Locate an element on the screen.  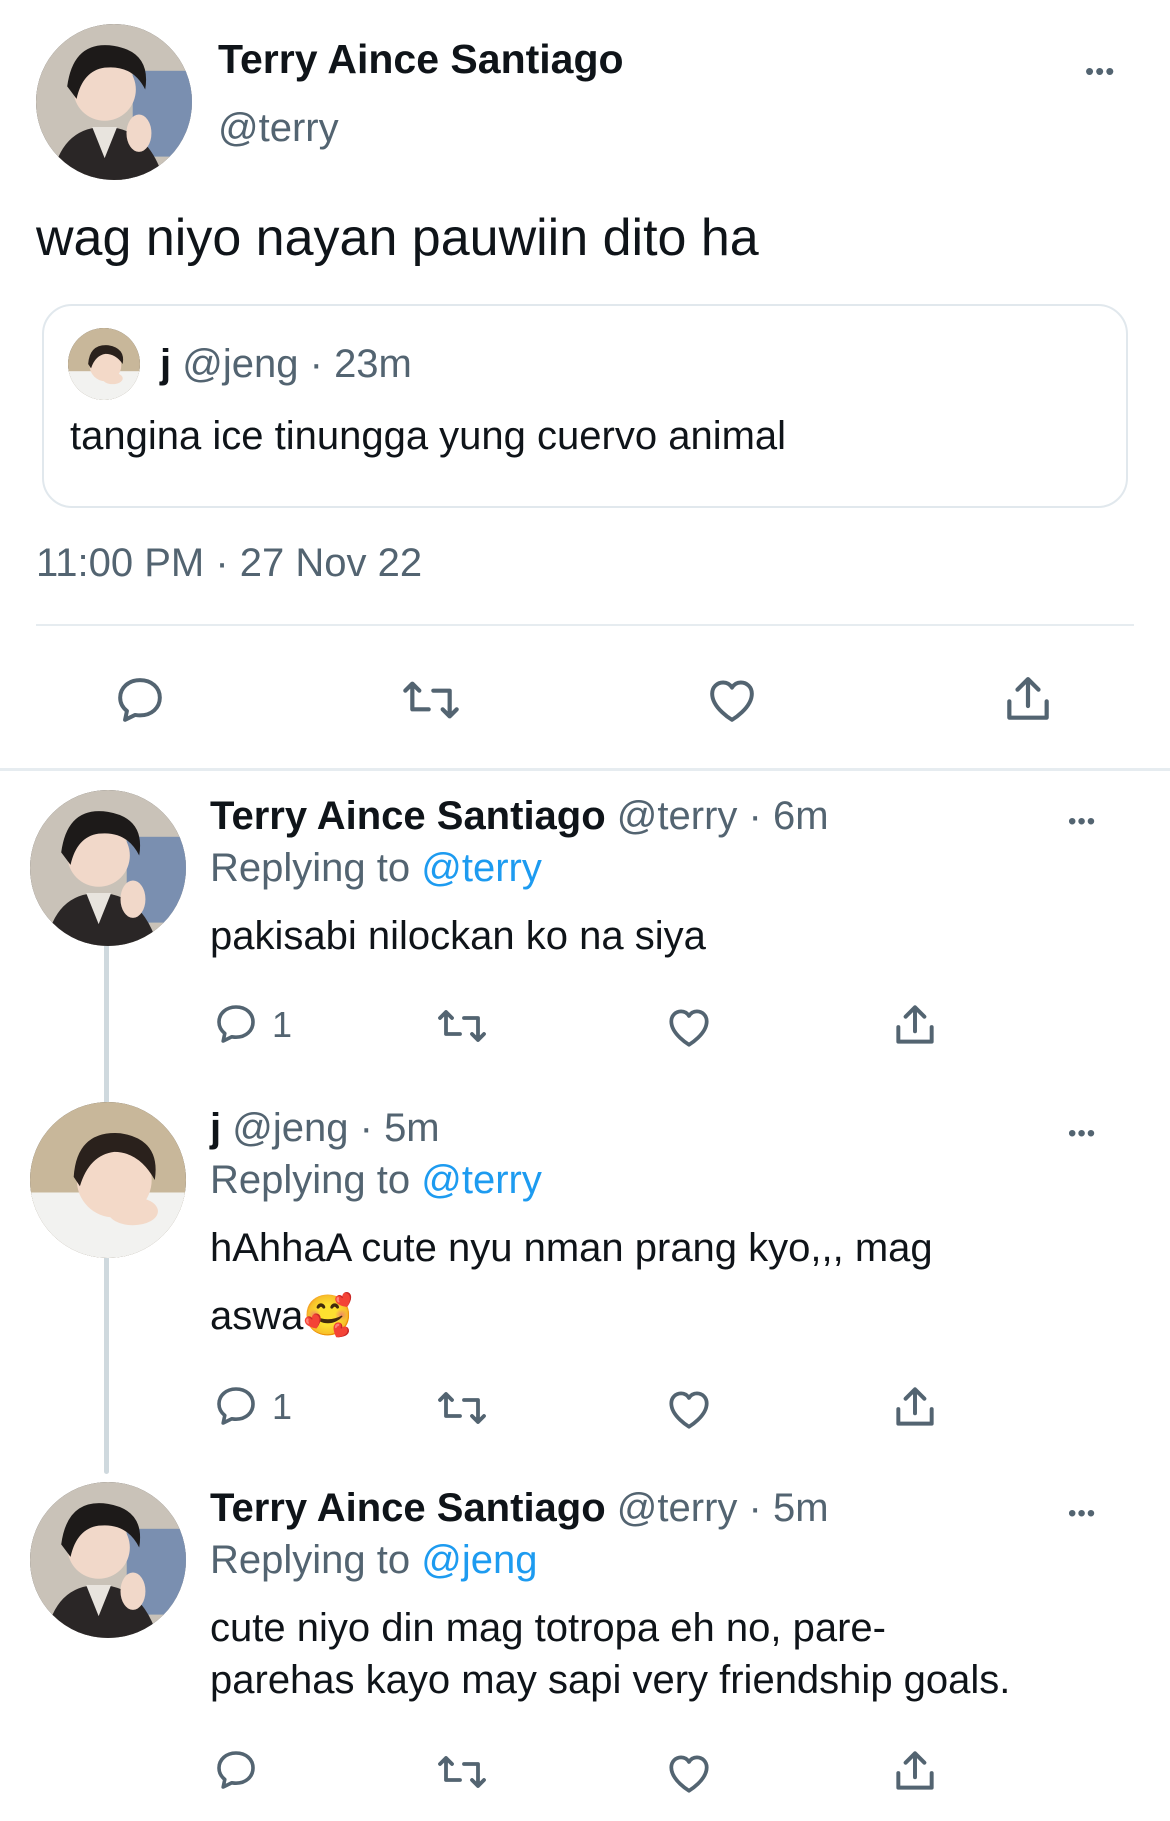
reply1-header: Terry Aince Santiago @terry · 6m is located at coordinates (519, 816).